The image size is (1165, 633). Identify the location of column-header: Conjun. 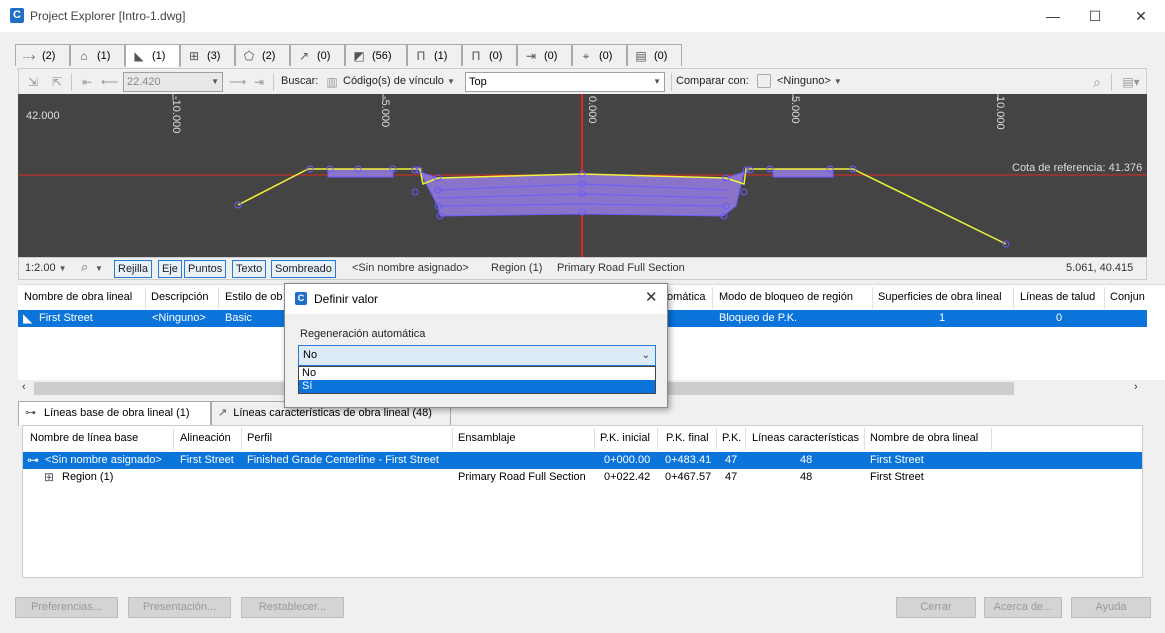
(1127, 297).